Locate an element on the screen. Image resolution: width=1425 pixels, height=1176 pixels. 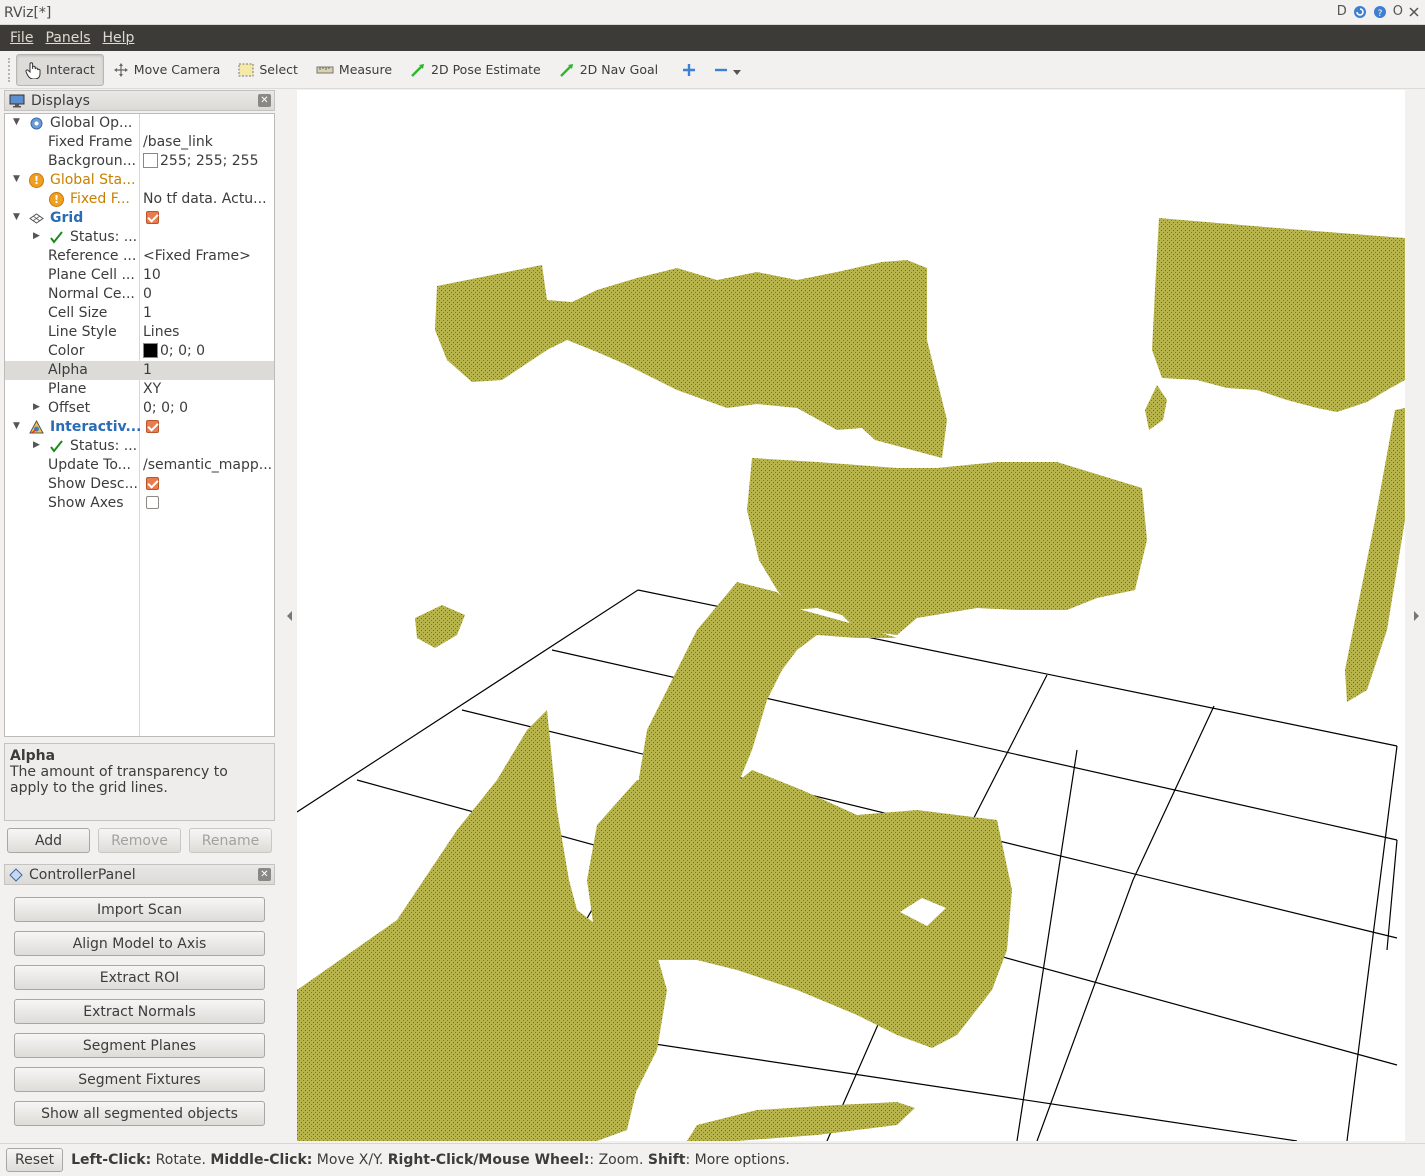
tree-value: /base_link is located at coordinates (208, 142).